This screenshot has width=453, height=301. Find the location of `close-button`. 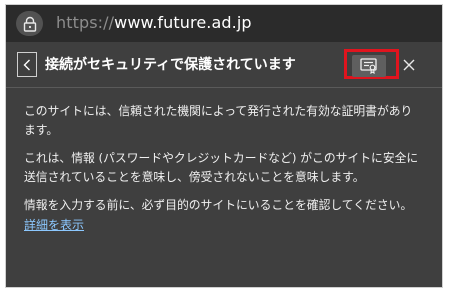

close-button is located at coordinates (409, 65).